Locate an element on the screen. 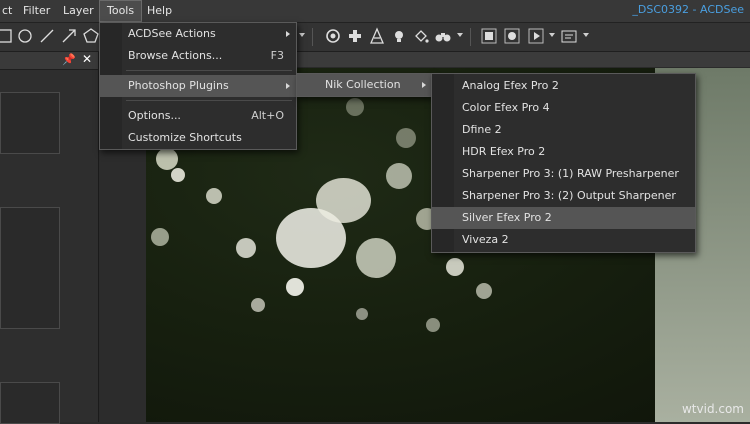 The image size is (750, 424). menu-item-label: Sharpener Pro 3: (1) RAW Presharpener is located at coordinates (570, 173).